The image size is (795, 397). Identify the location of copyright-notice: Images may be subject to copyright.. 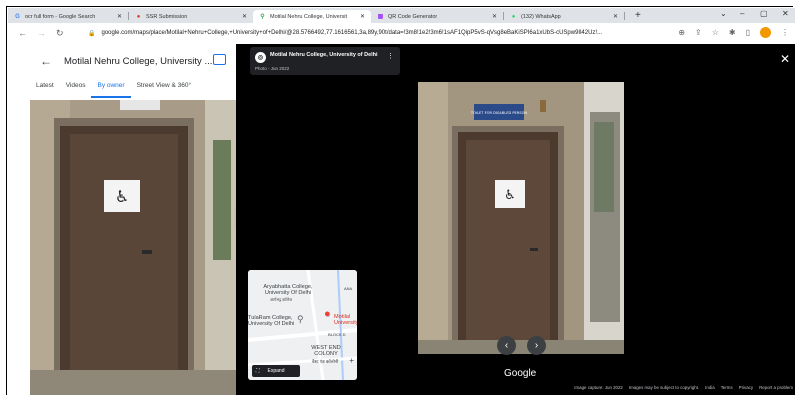
(664, 387).